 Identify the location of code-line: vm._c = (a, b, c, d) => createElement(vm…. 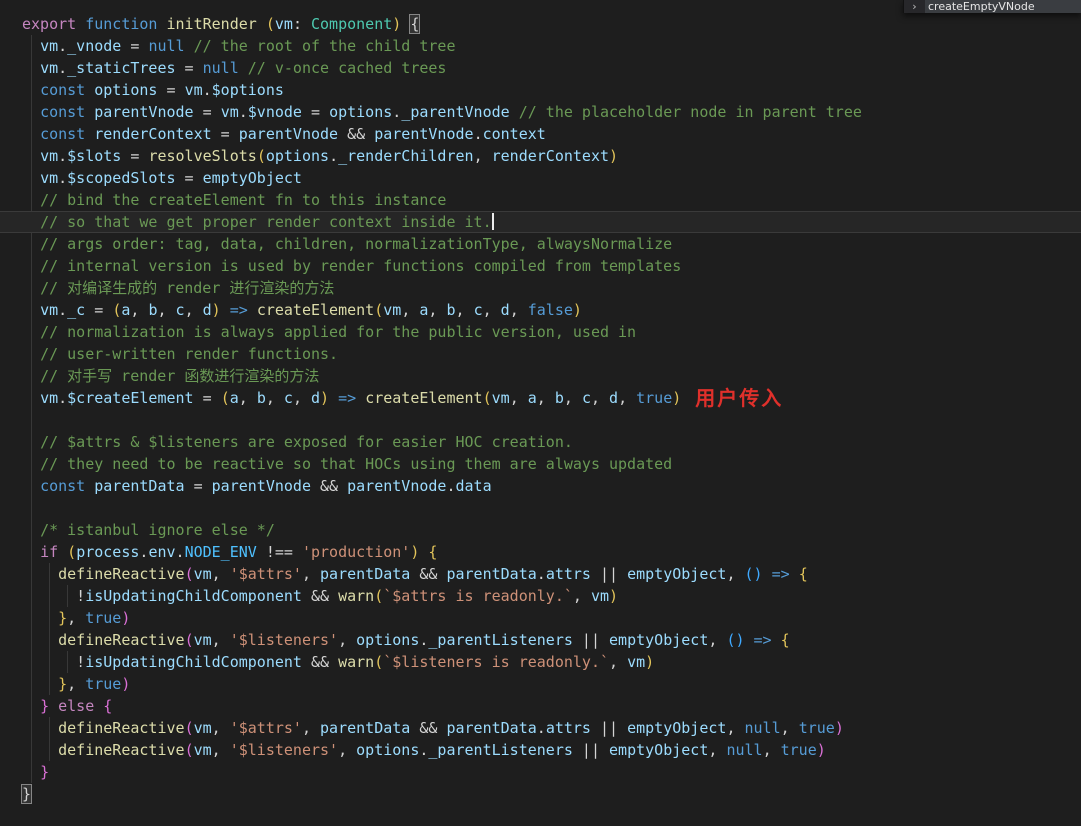
(540, 310).